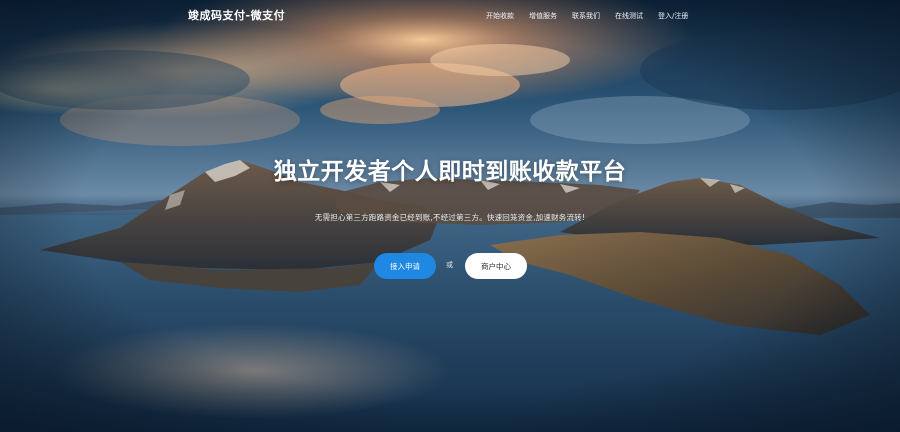 The image size is (900, 432). Describe the element at coordinates (450, 172) in the screenshot. I see `hero-title: 独立开发者个人即时到账收款平台` at that location.